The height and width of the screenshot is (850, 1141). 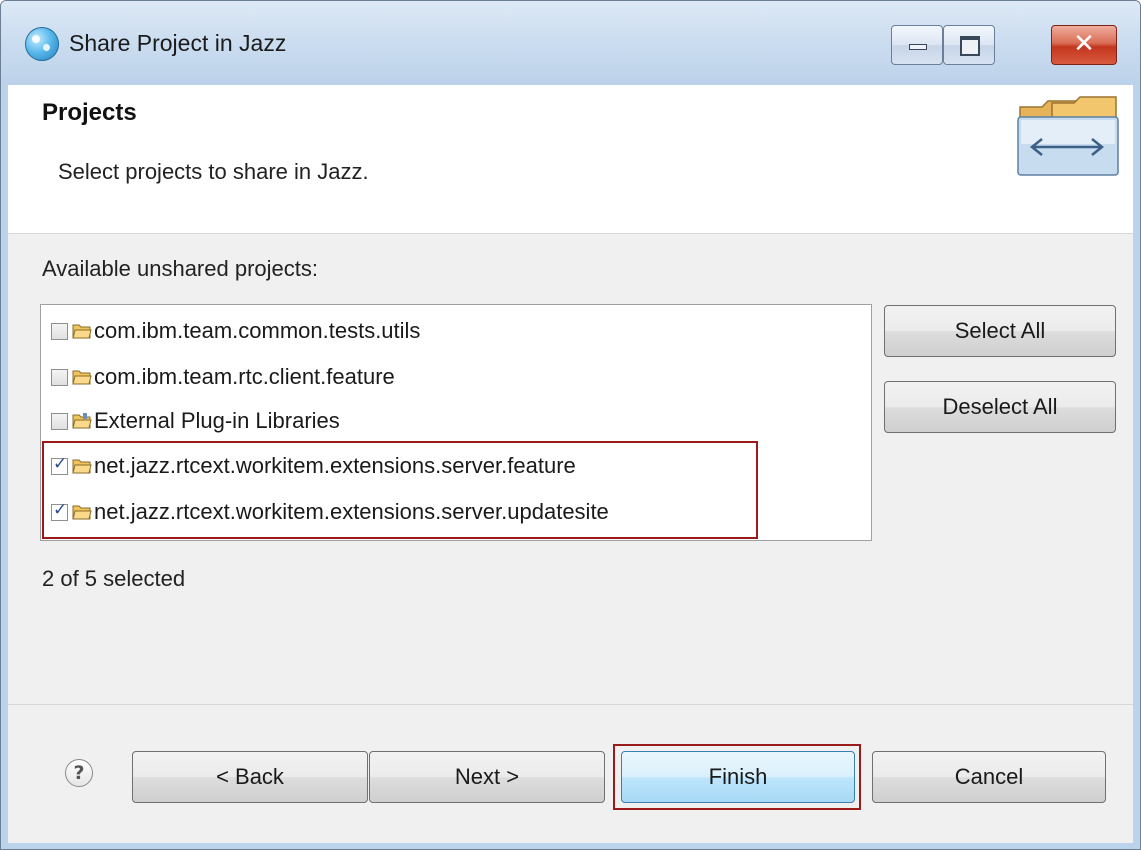 I want to click on list-item: External Plug-in Libraries, so click(x=195, y=421).